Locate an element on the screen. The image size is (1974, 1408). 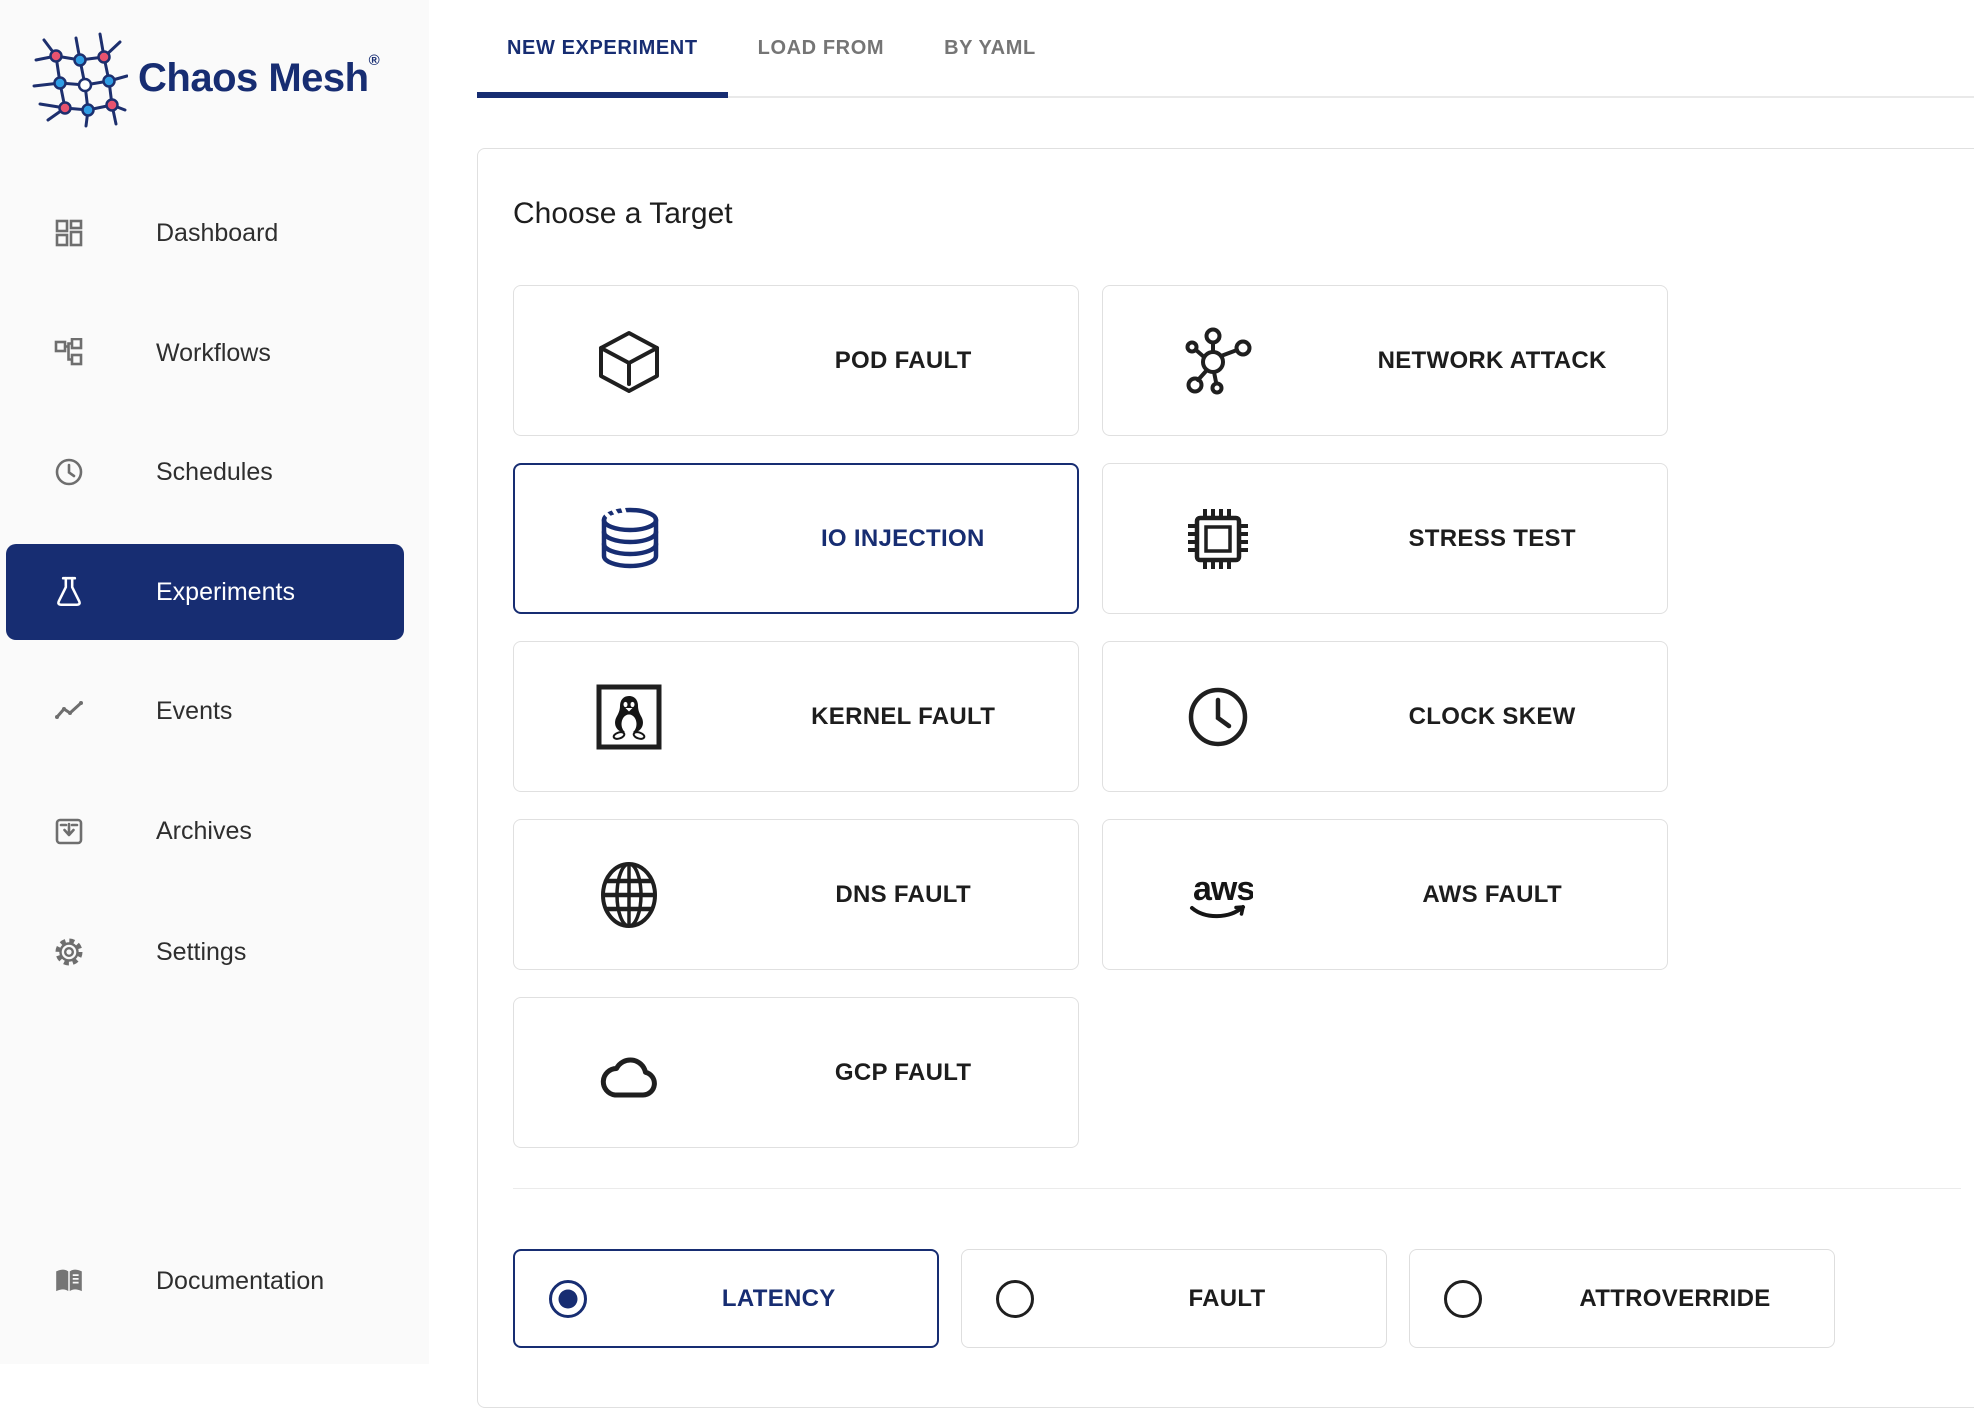
target-card-label: STRESS TEST is located at coordinates (1492, 539).